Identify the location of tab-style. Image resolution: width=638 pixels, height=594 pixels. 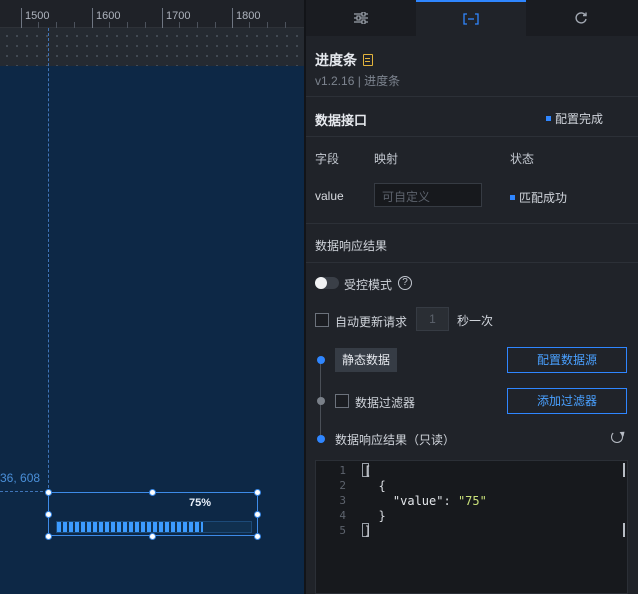
(361, 18).